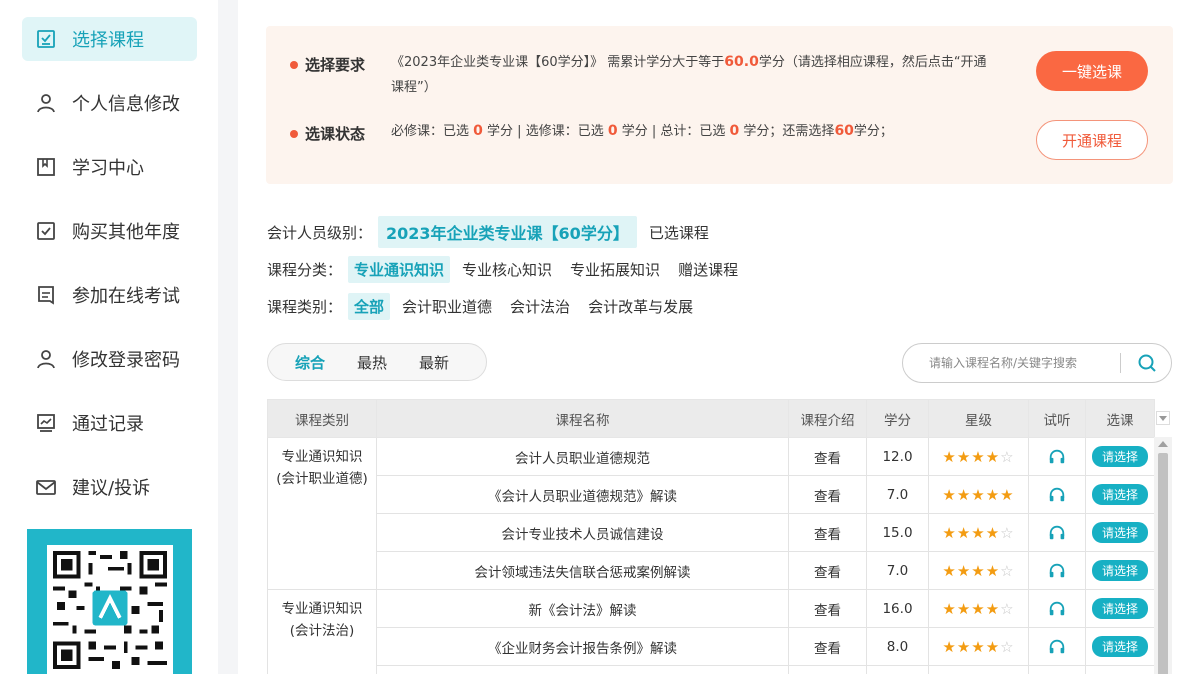 The image size is (1201, 674). Describe the element at coordinates (978, 418) in the screenshot. I see `table-header: 星级` at that location.